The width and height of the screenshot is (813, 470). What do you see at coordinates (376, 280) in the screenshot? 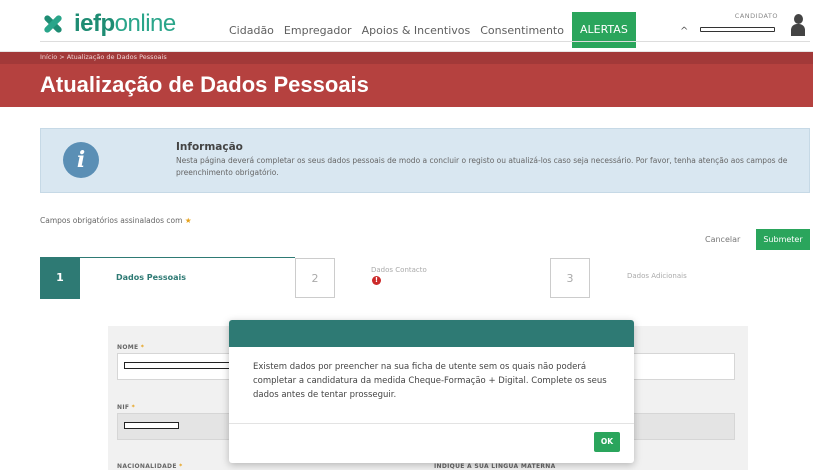
I see `error-alert-icon: !` at bounding box center [376, 280].